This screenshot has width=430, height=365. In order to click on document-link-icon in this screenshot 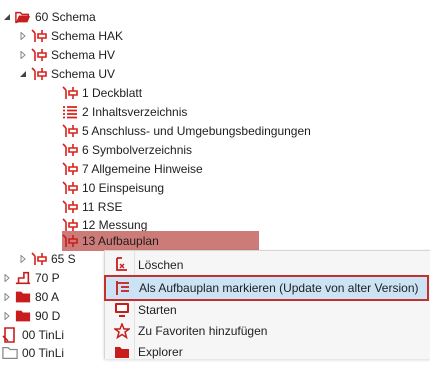, I will do `click(10, 335)`.